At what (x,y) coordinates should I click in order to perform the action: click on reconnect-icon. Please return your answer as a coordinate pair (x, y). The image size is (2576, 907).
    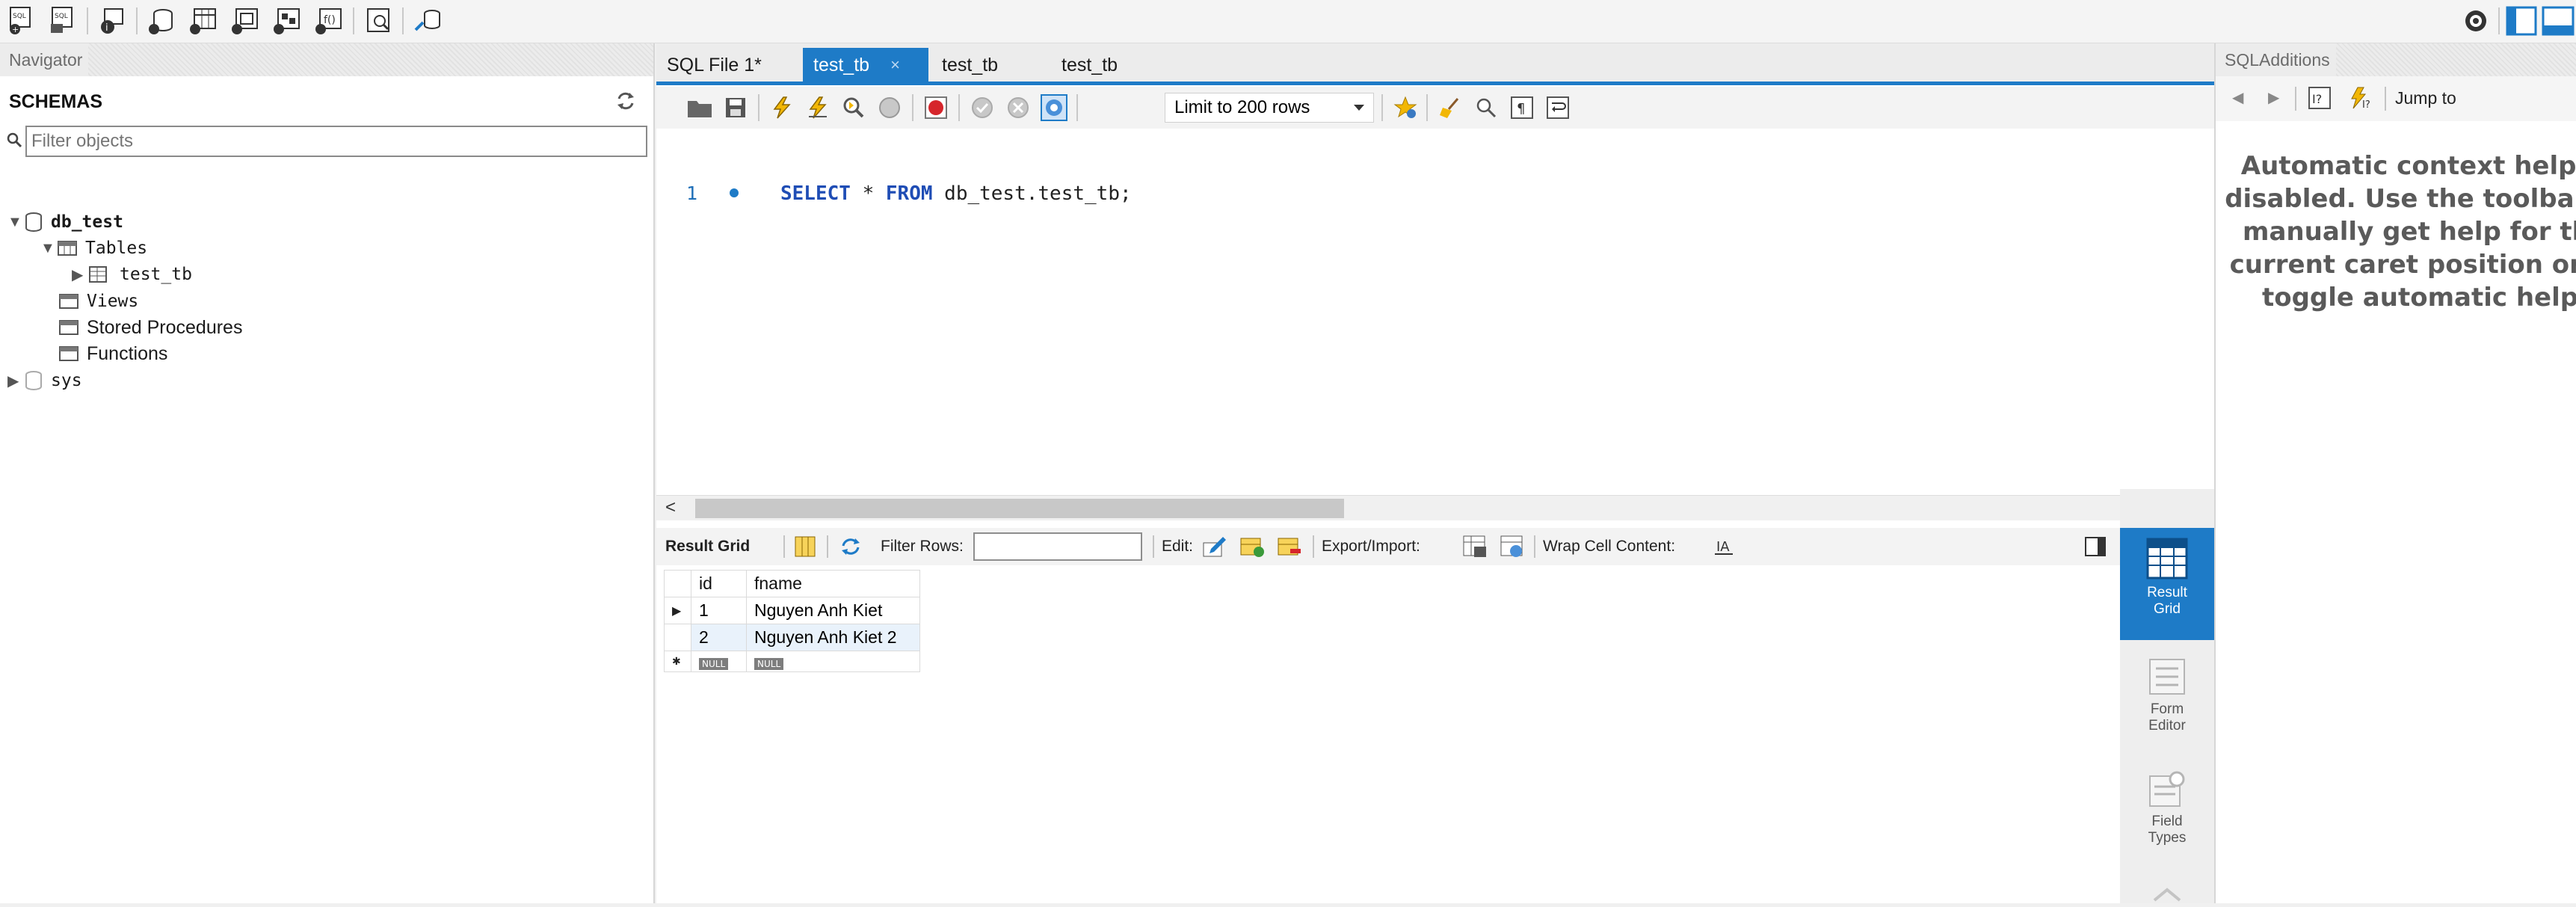
    Looking at the image, I should click on (427, 21).